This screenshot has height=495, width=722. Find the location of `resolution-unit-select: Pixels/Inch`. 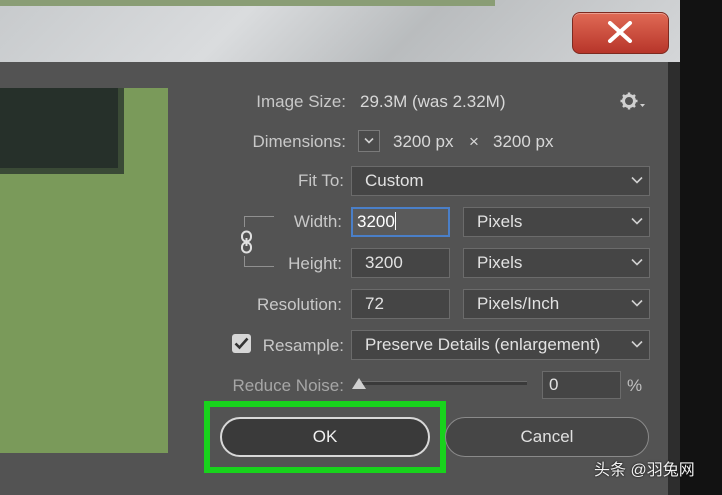

resolution-unit-select: Pixels/Inch is located at coordinates (556, 304).